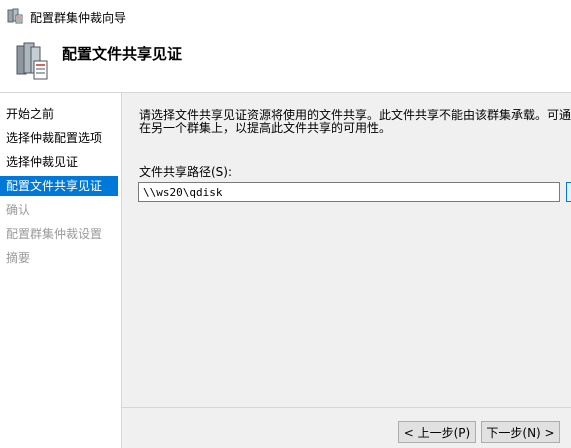  I want to click on wizard-footer: < 上一步(P) 下一步(N) >, so click(346, 428).